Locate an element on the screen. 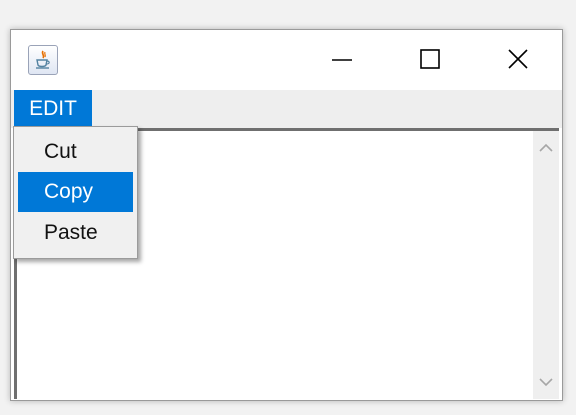 The image size is (576, 415). menu-bar: EDIT is located at coordinates (286, 109).